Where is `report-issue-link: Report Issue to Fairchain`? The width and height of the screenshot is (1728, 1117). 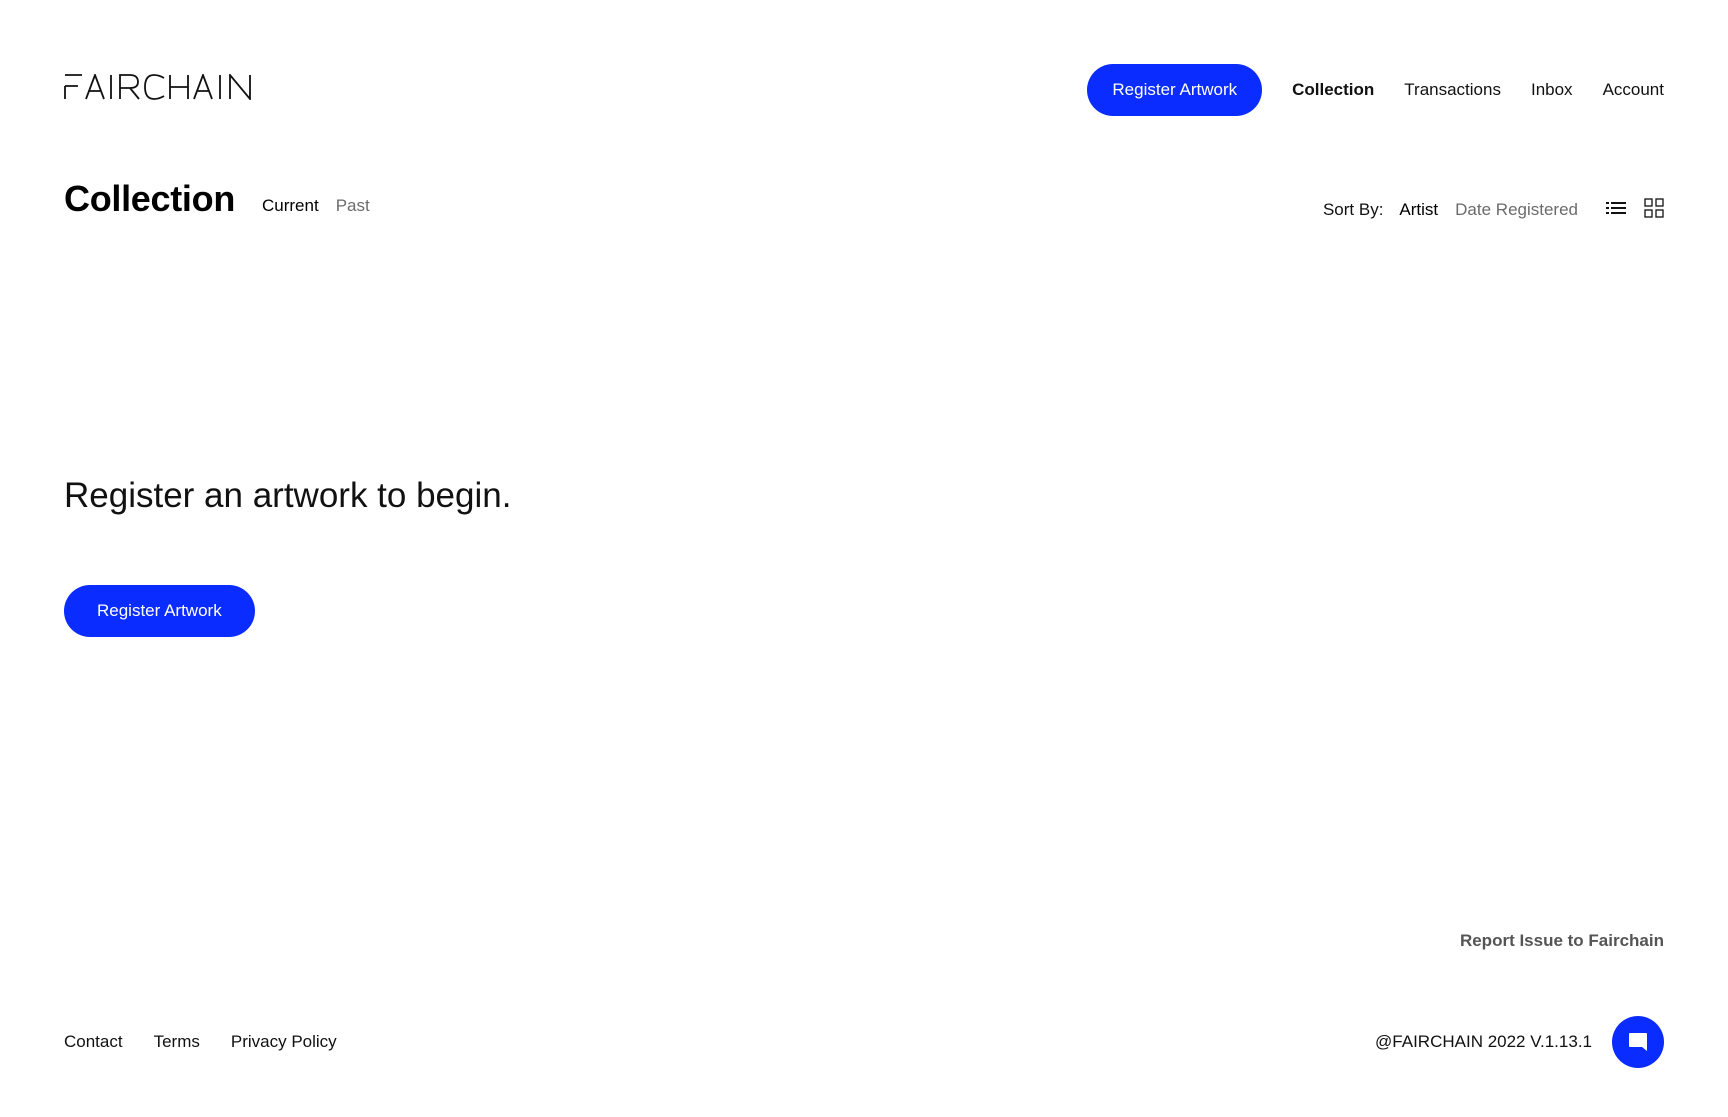
report-issue-link: Report Issue to Fairchain is located at coordinates (1562, 941).